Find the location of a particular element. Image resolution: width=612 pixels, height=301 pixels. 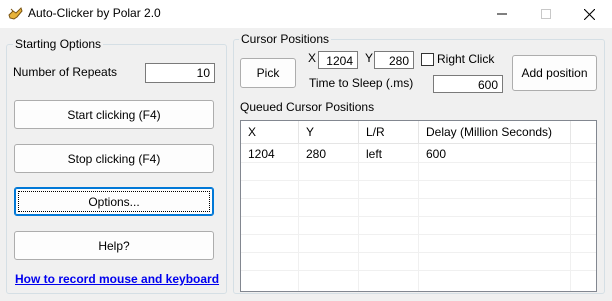

close-button is located at coordinates (589, 14).